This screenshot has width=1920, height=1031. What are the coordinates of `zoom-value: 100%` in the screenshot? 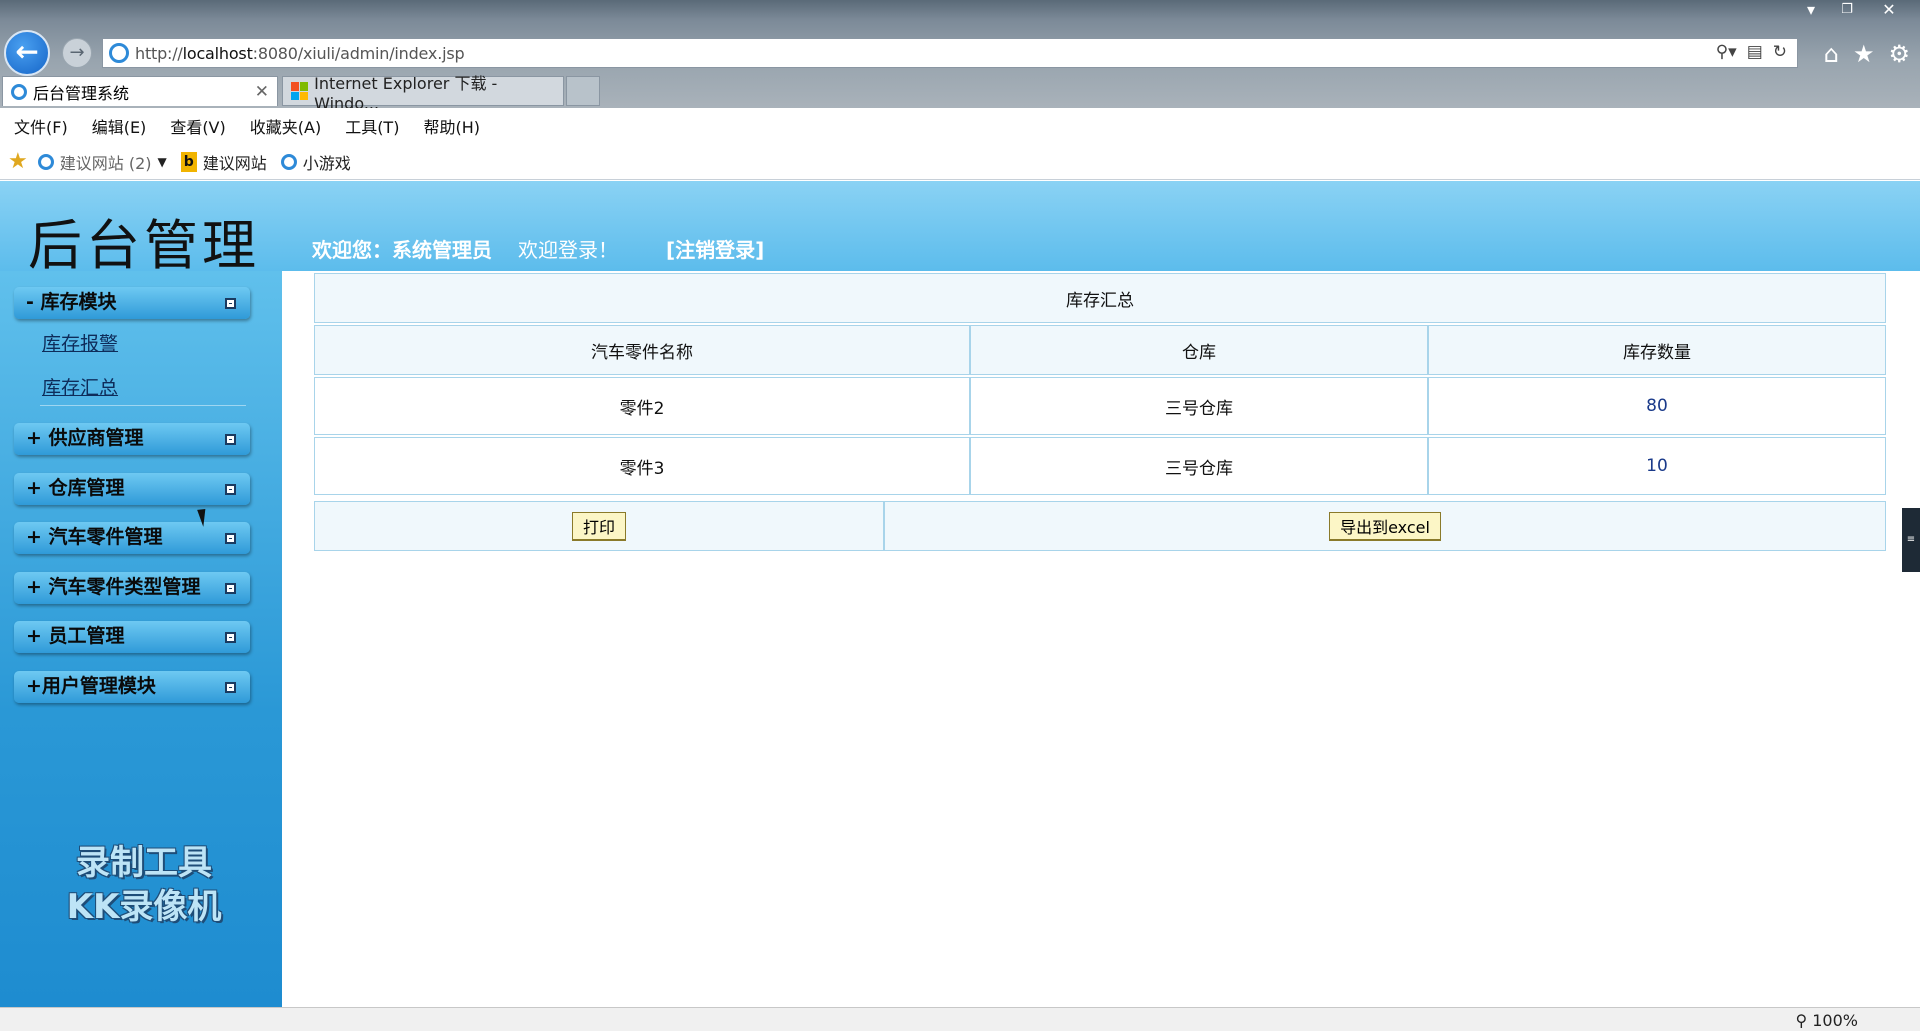 It's located at (1835, 1020).